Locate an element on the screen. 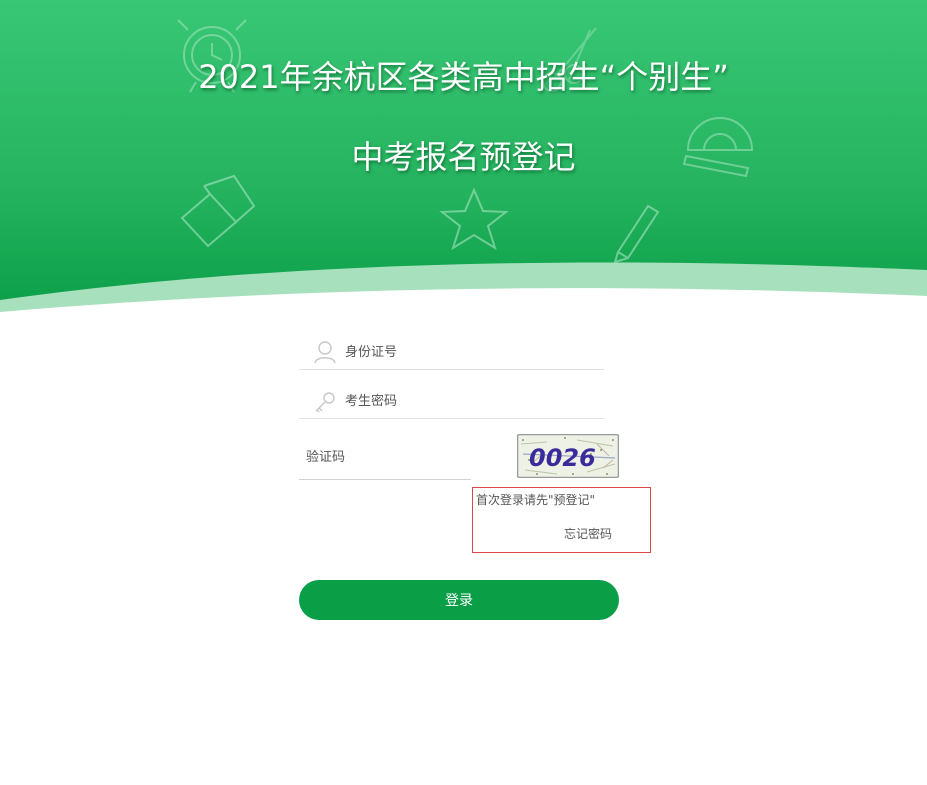  forgot-password-link: 忘记密码 is located at coordinates (588, 533).